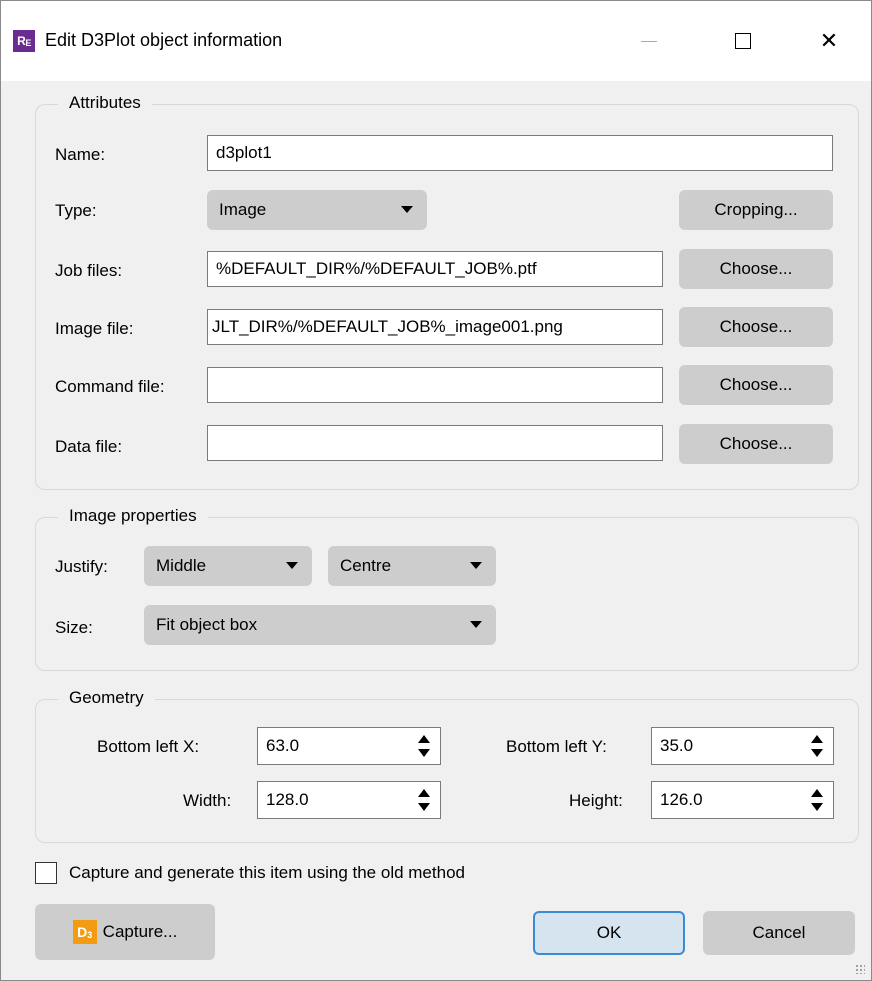 The image size is (872, 981). Describe the element at coordinates (207, 624) in the screenshot. I see `size-dropdown-value: Fit object box` at that location.